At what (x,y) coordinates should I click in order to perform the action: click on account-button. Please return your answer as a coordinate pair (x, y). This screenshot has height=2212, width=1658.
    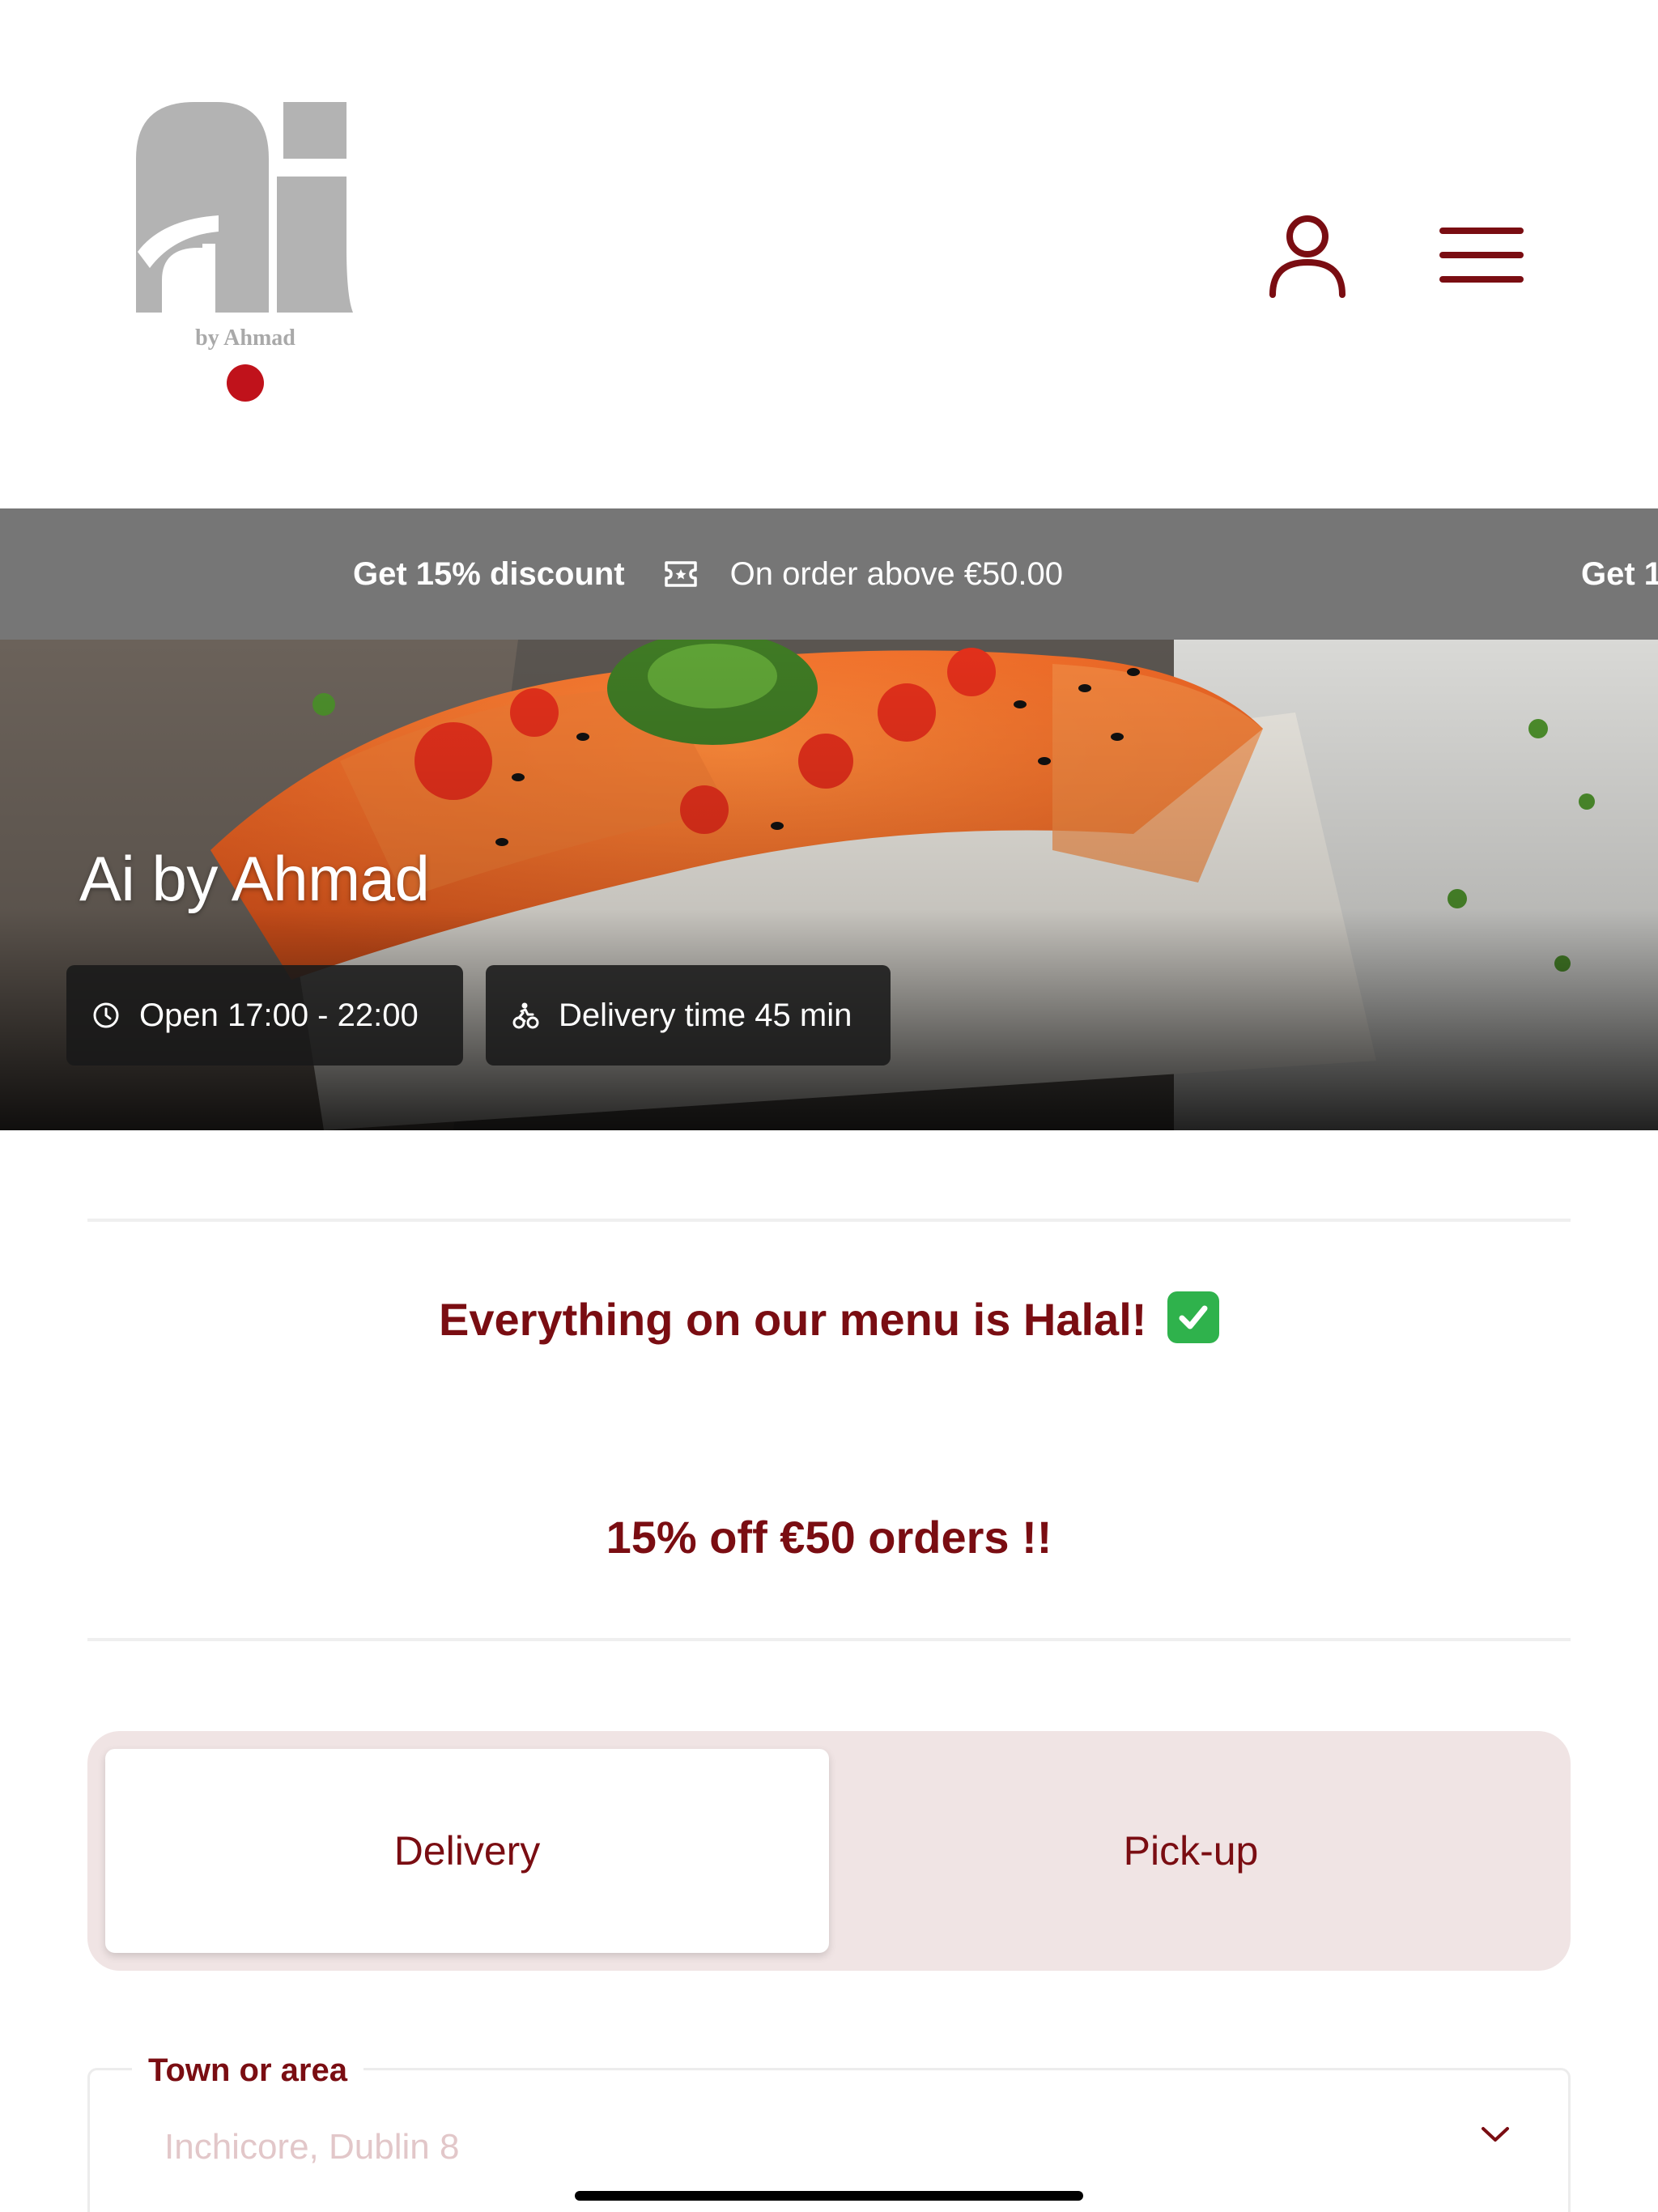
    Looking at the image, I should click on (1307, 255).